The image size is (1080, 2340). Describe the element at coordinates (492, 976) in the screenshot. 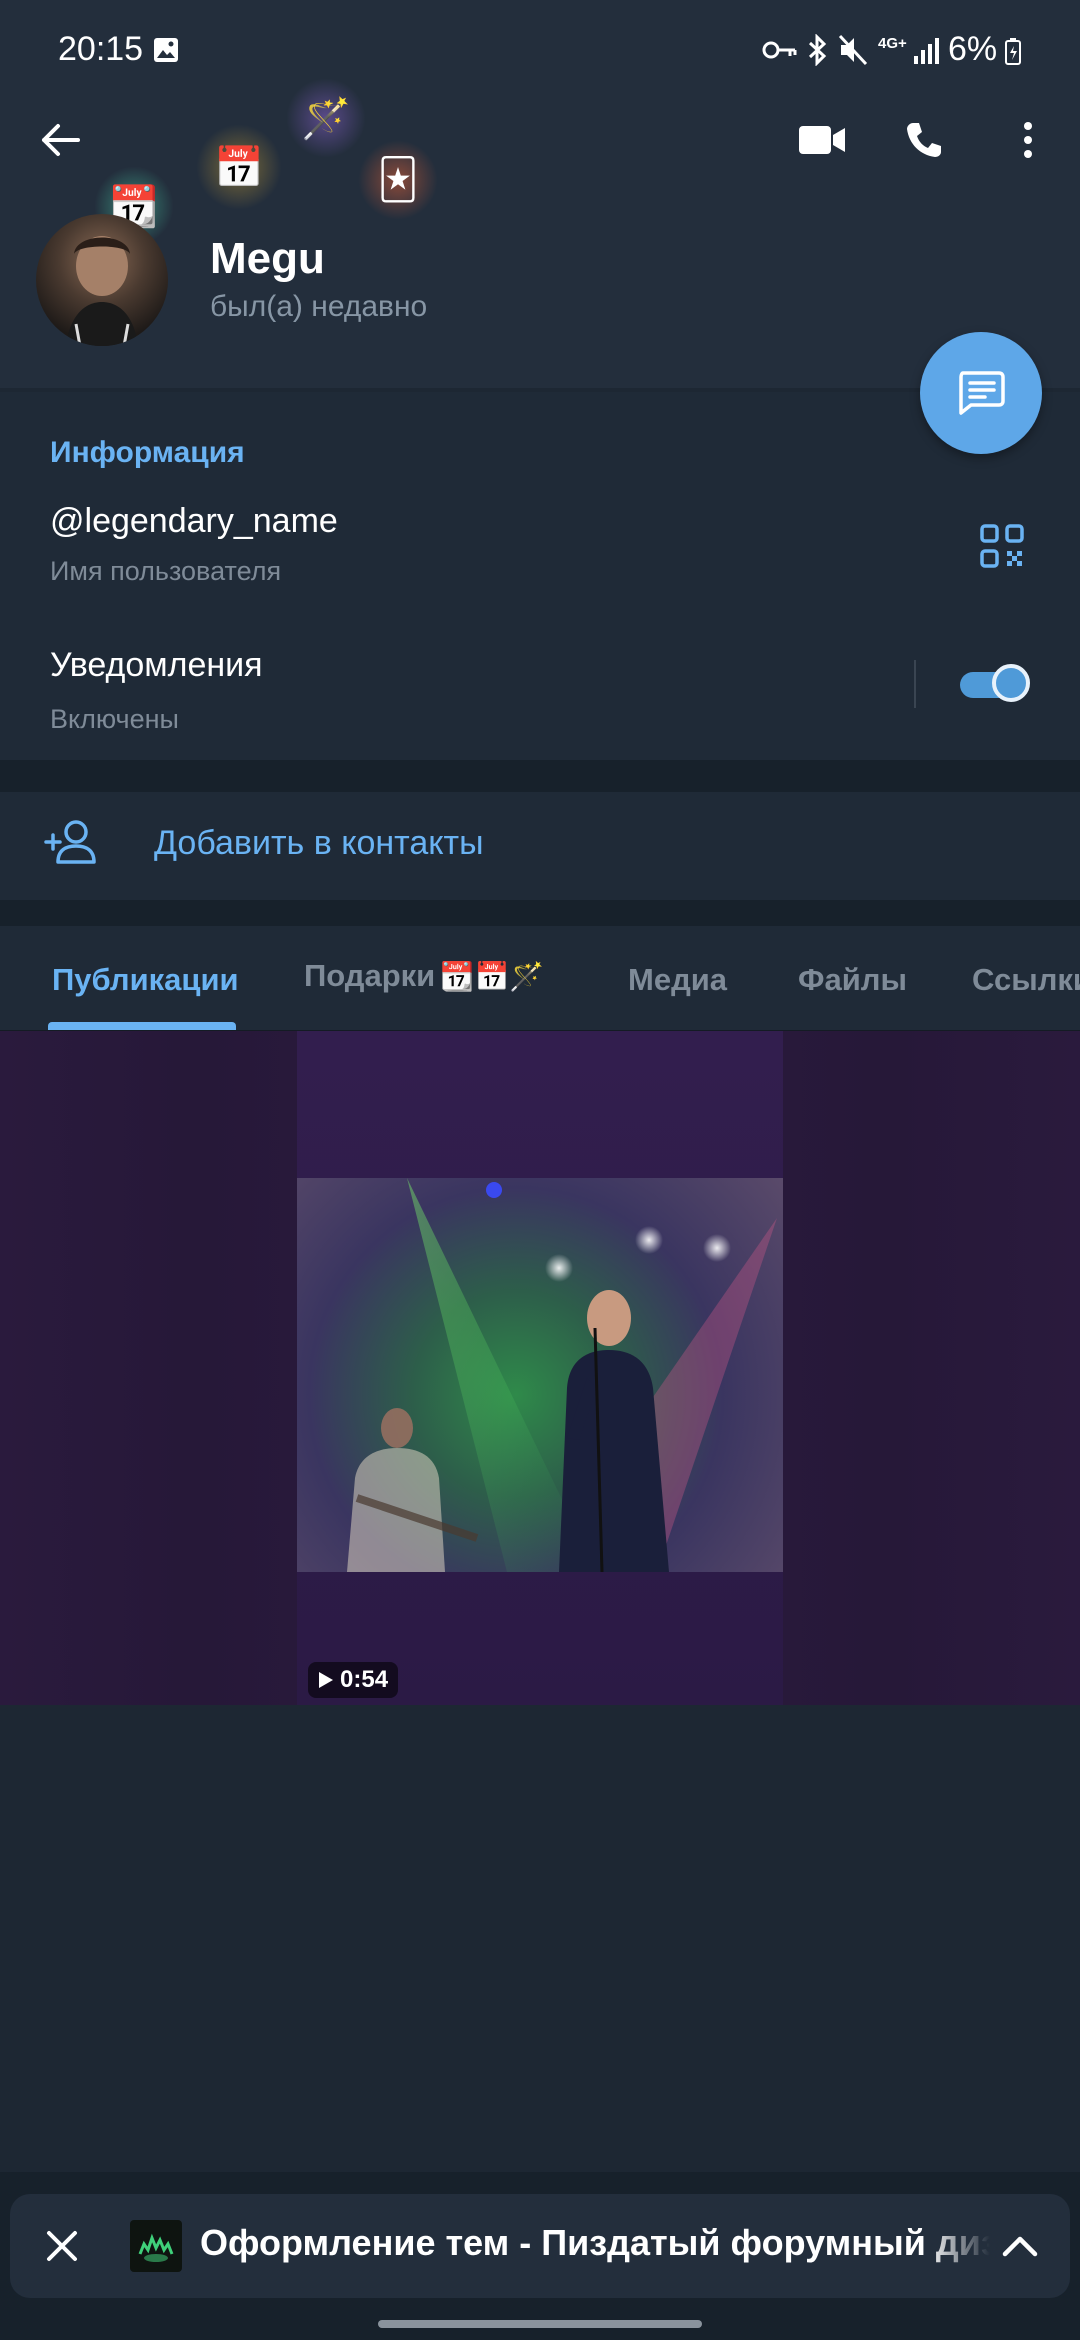

I see `gift-emojis-icon: 📆📅🪄` at that location.